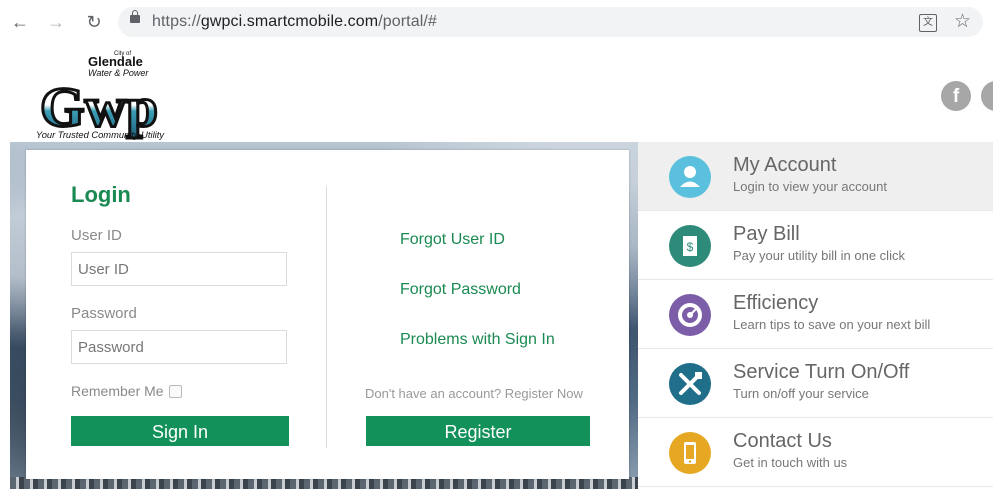 The height and width of the screenshot is (489, 993). What do you see at coordinates (821, 372) in the screenshot?
I see `menu-title: Service Turn On/Off` at bounding box center [821, 372].